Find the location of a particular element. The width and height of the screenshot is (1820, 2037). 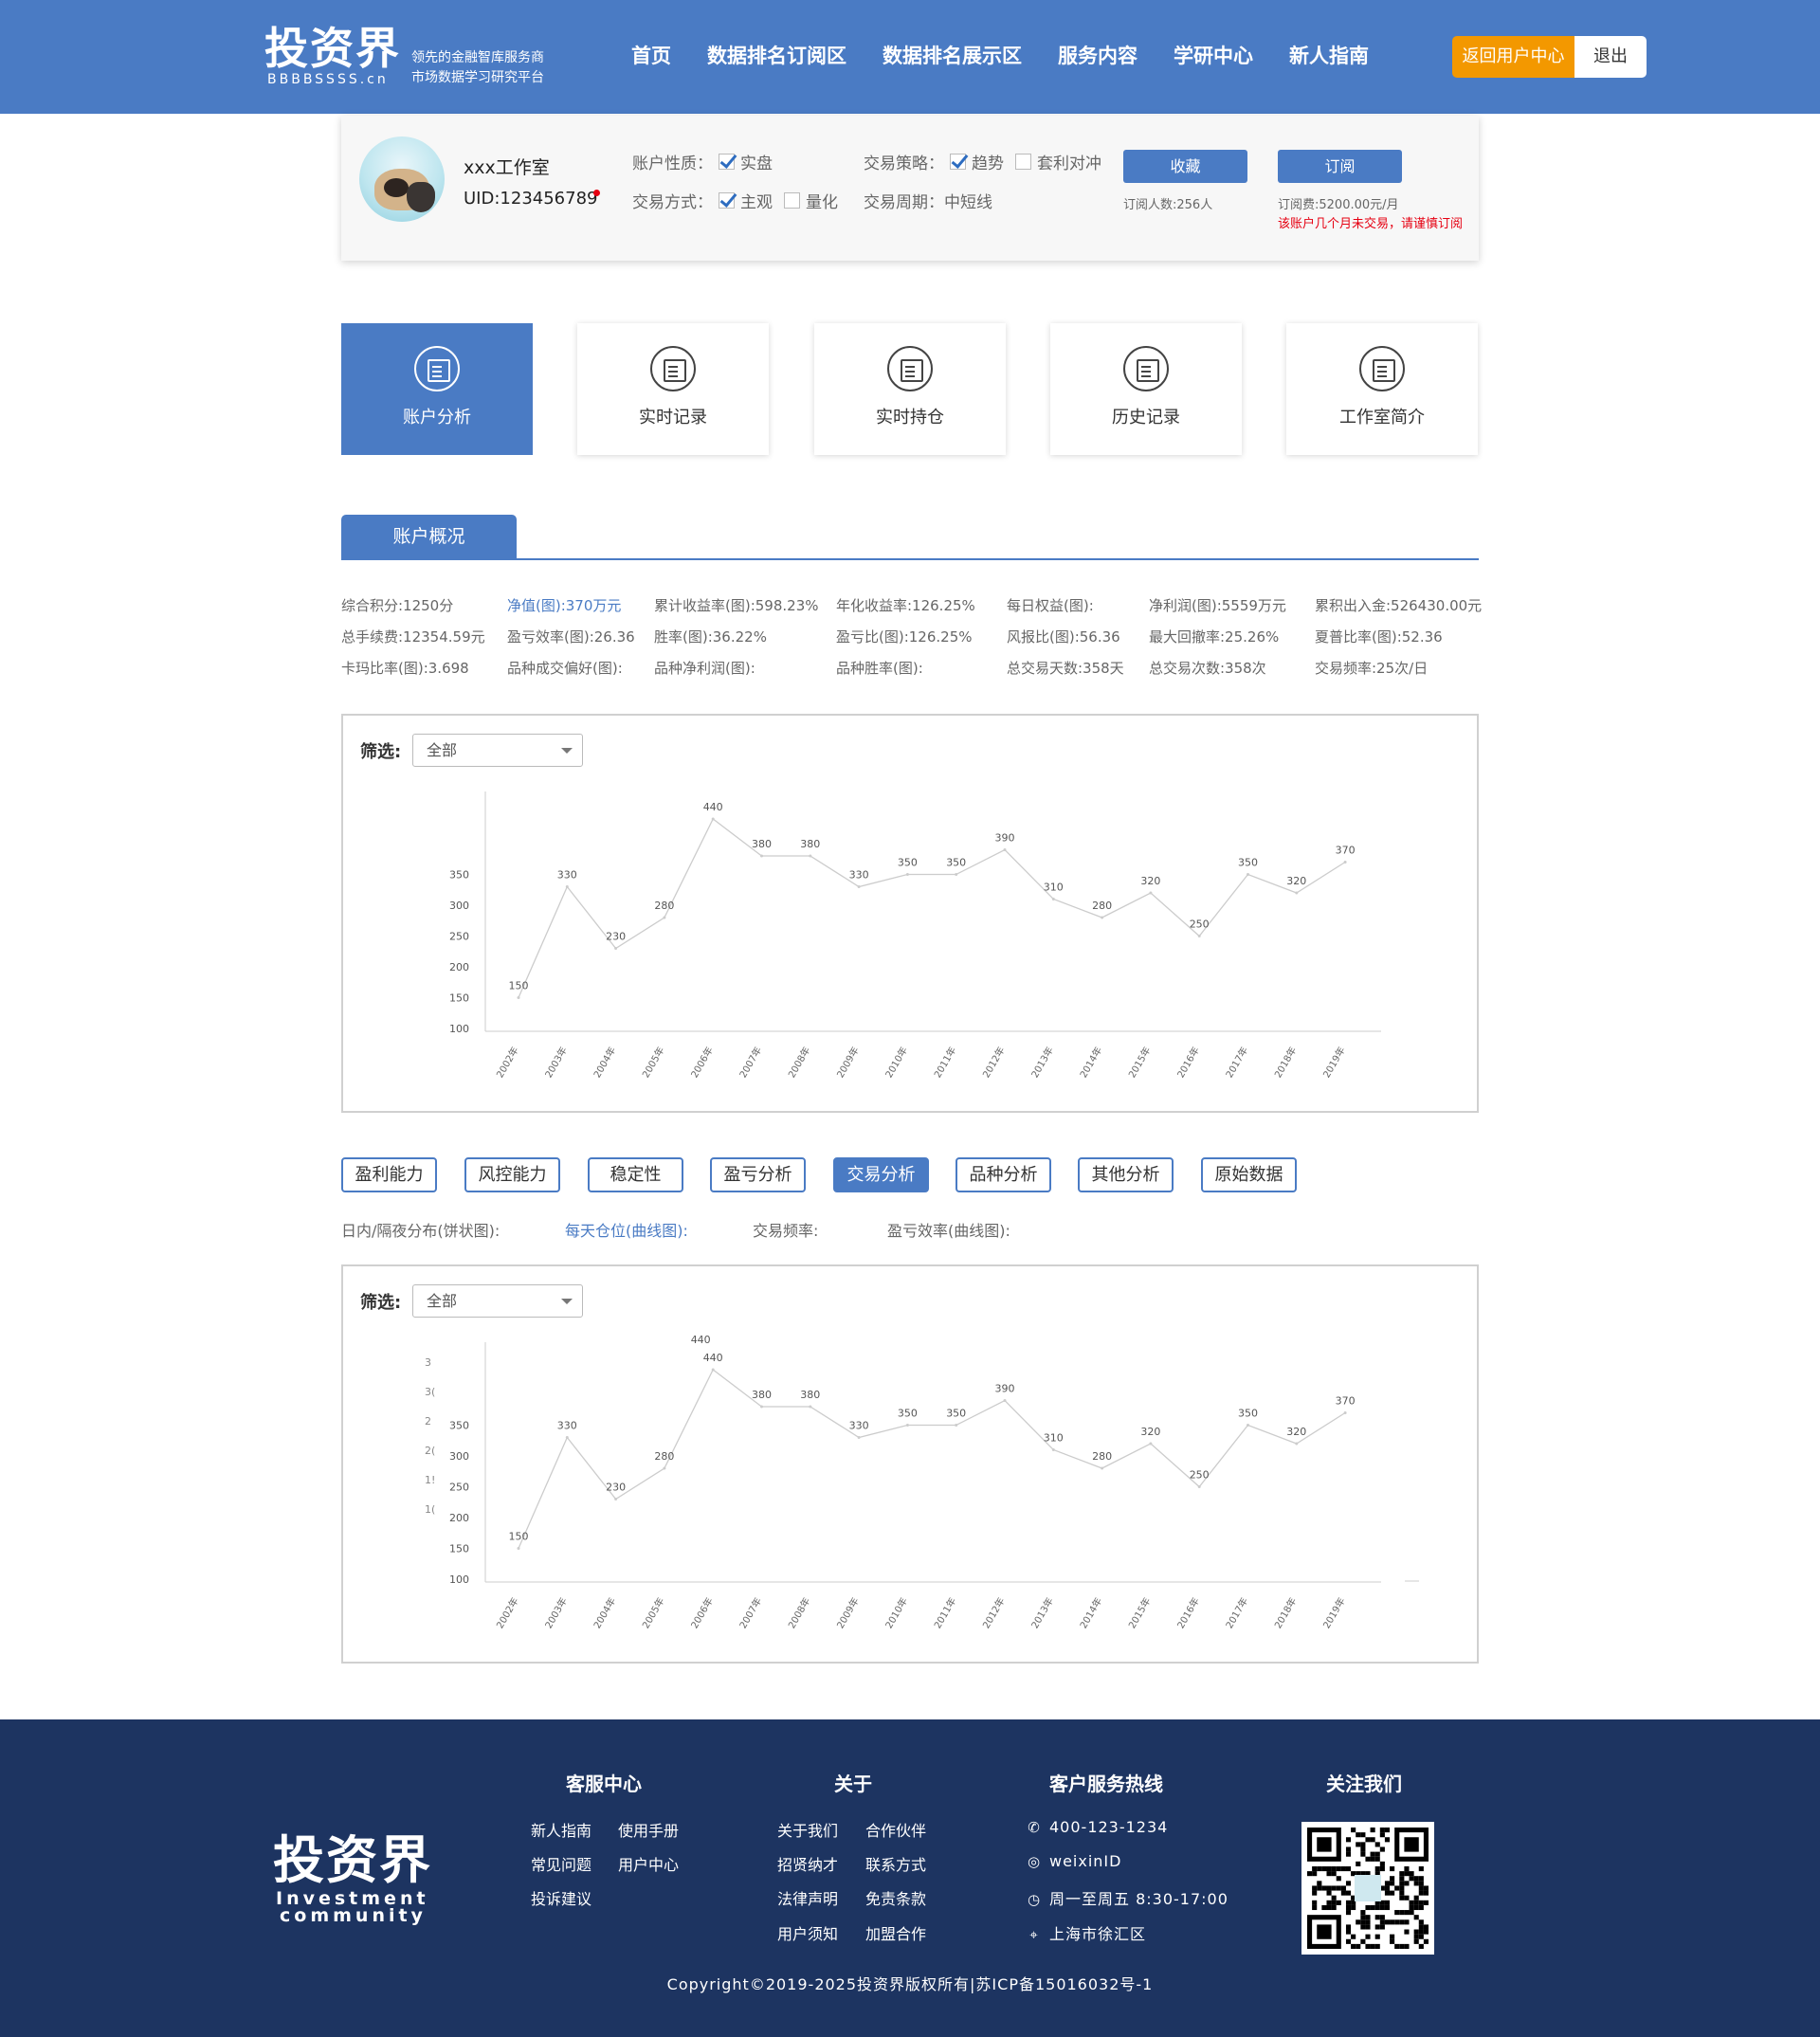

nav-services: 服务内容 is located at coordinates (1098, 56).